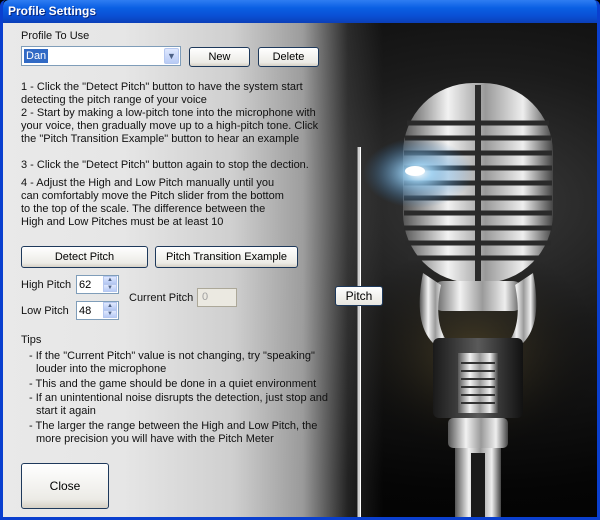  What do you see at coordinates (300, 11) in the screenshot?
I see `title-bar: Profile Settings` at bounding box center [300, 11].